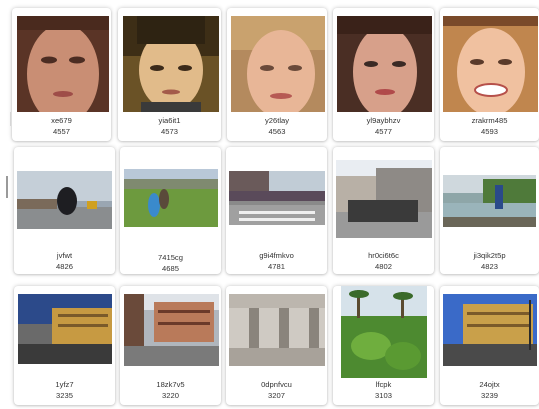  Describe the element at coordinates (64, 266) in the screenshot. I see `item-count: 4826` at that location.